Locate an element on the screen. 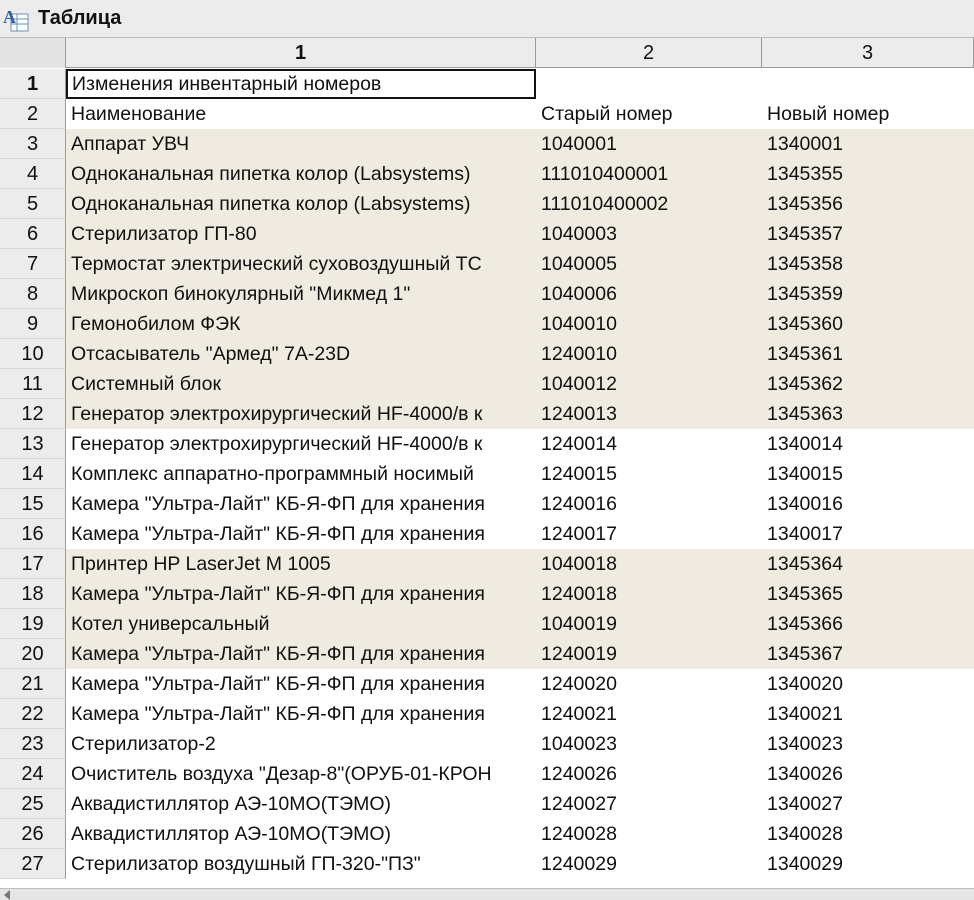 This screenshot has height=900, width=974. cell-new-number: 1340016 is located at coordinates (868, 504).